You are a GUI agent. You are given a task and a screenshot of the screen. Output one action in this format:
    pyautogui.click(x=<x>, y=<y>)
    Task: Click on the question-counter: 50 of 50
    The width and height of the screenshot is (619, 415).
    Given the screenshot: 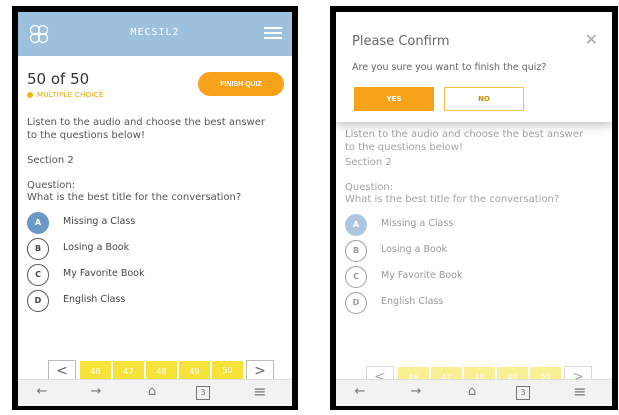 What is the action you would take?
    pyautogui.click(x=58, y=79)
    